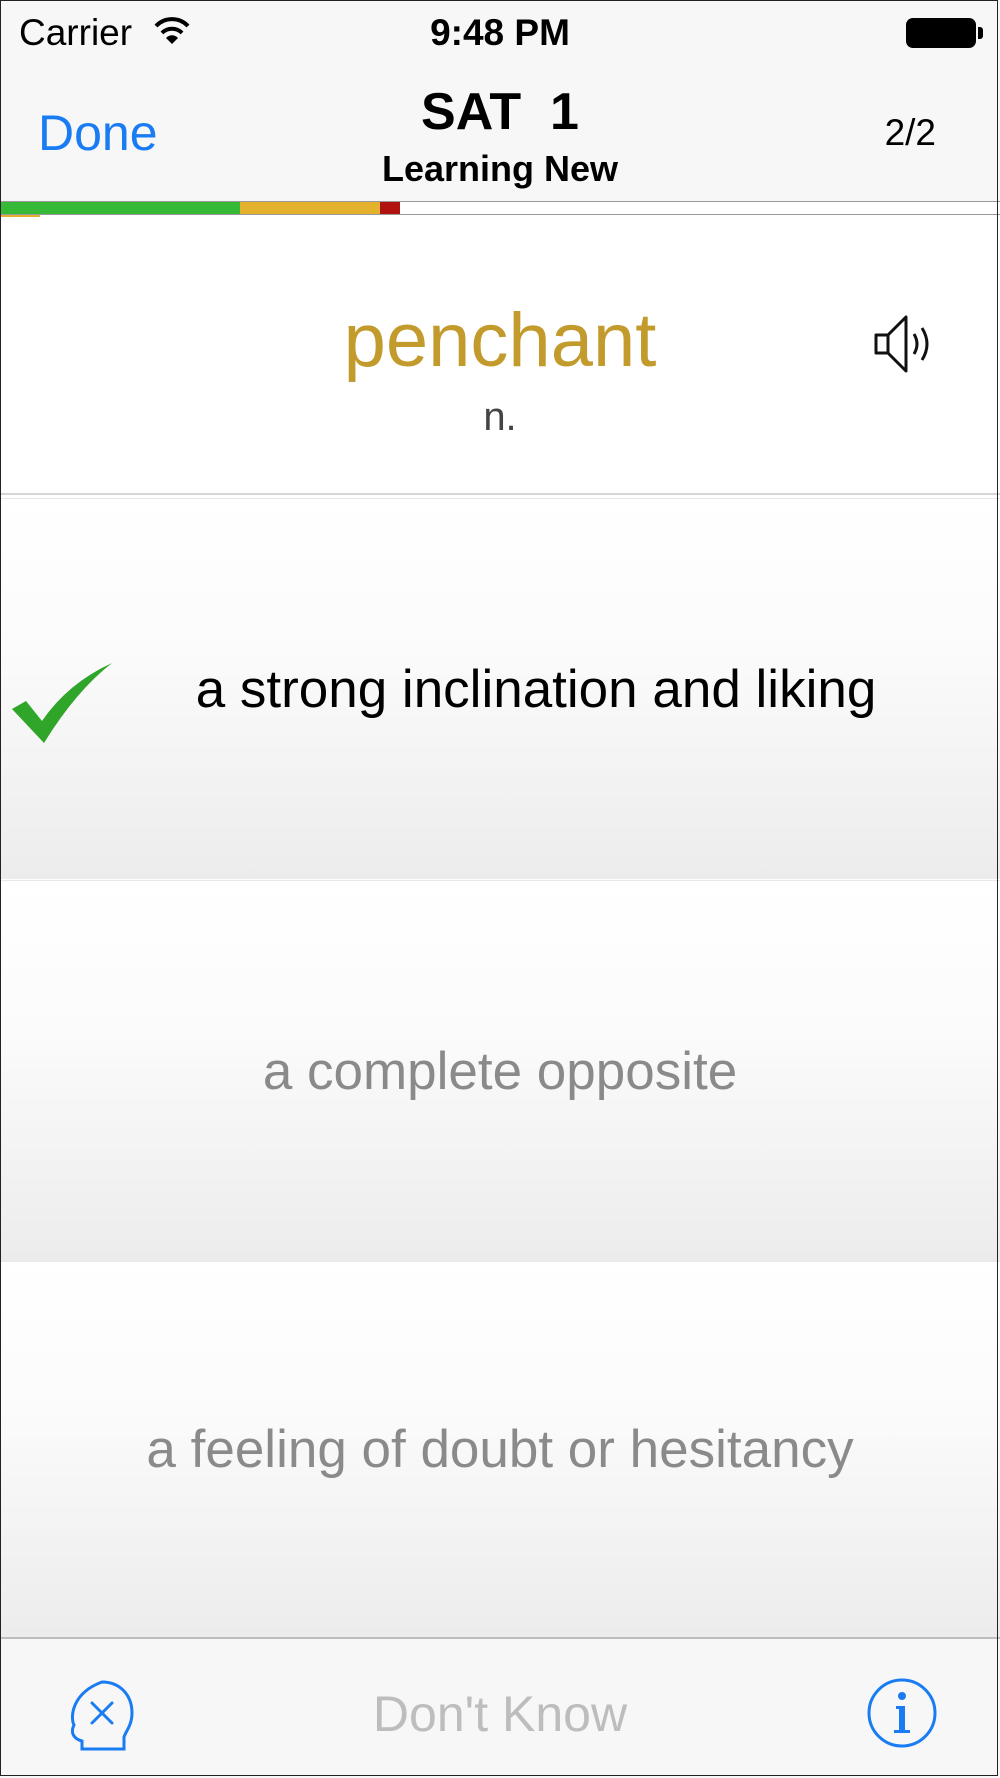 The height and width of the screenshot is (1778, 1000). Describe the element at coordinates (310, 208) in the screenshot. I see `progress-segment-learning` at that location.